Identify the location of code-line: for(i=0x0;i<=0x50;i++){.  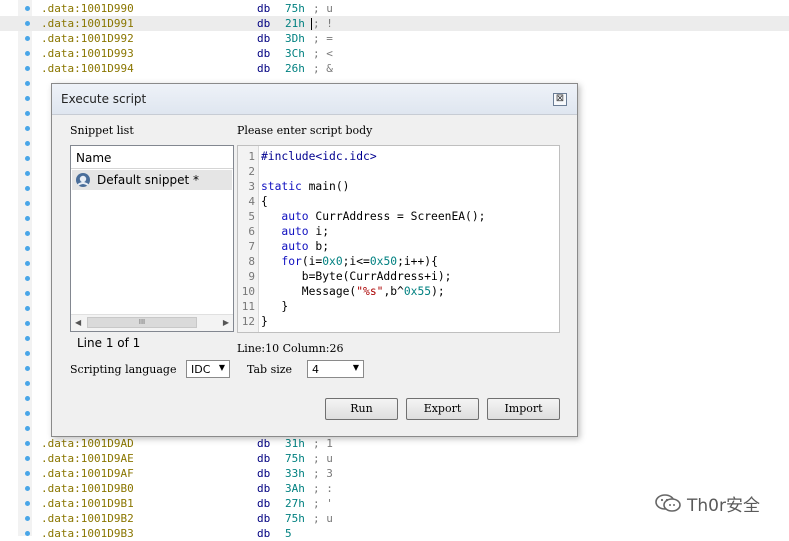
(349, 261).